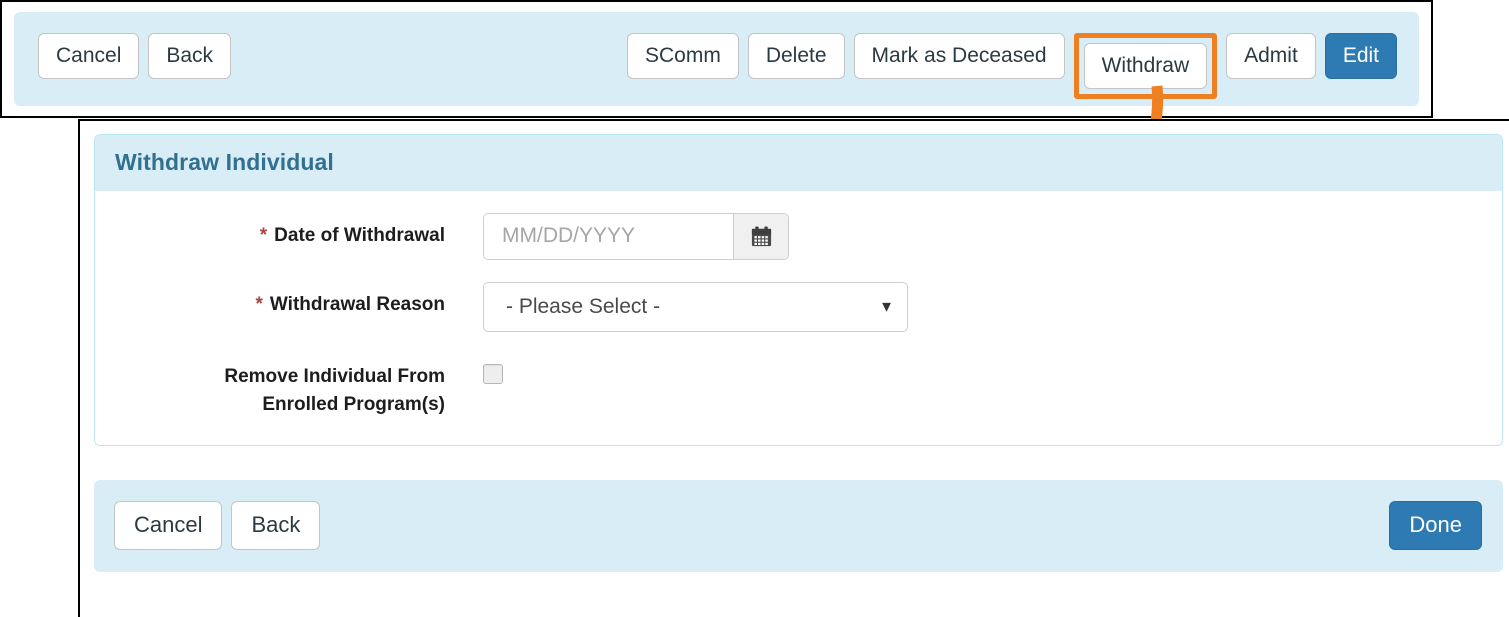  Describe the element at coordinates (1271, 56) in the screenshot. I see `admit-button: Admit` at that location.